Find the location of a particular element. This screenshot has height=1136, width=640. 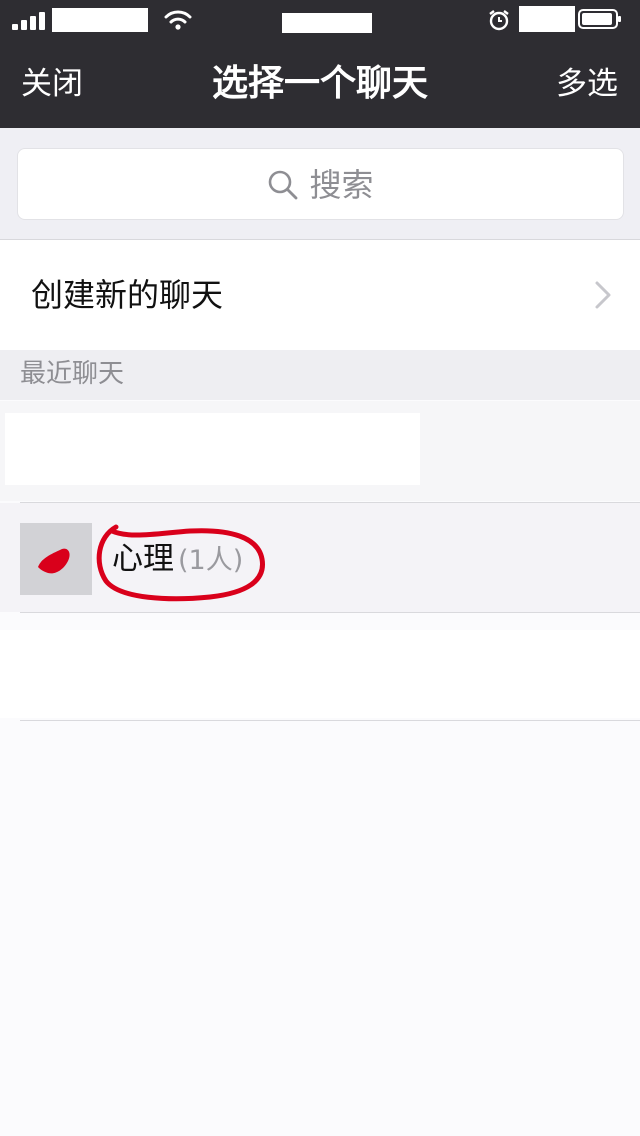

avatar is located at coordinates (56, 559).